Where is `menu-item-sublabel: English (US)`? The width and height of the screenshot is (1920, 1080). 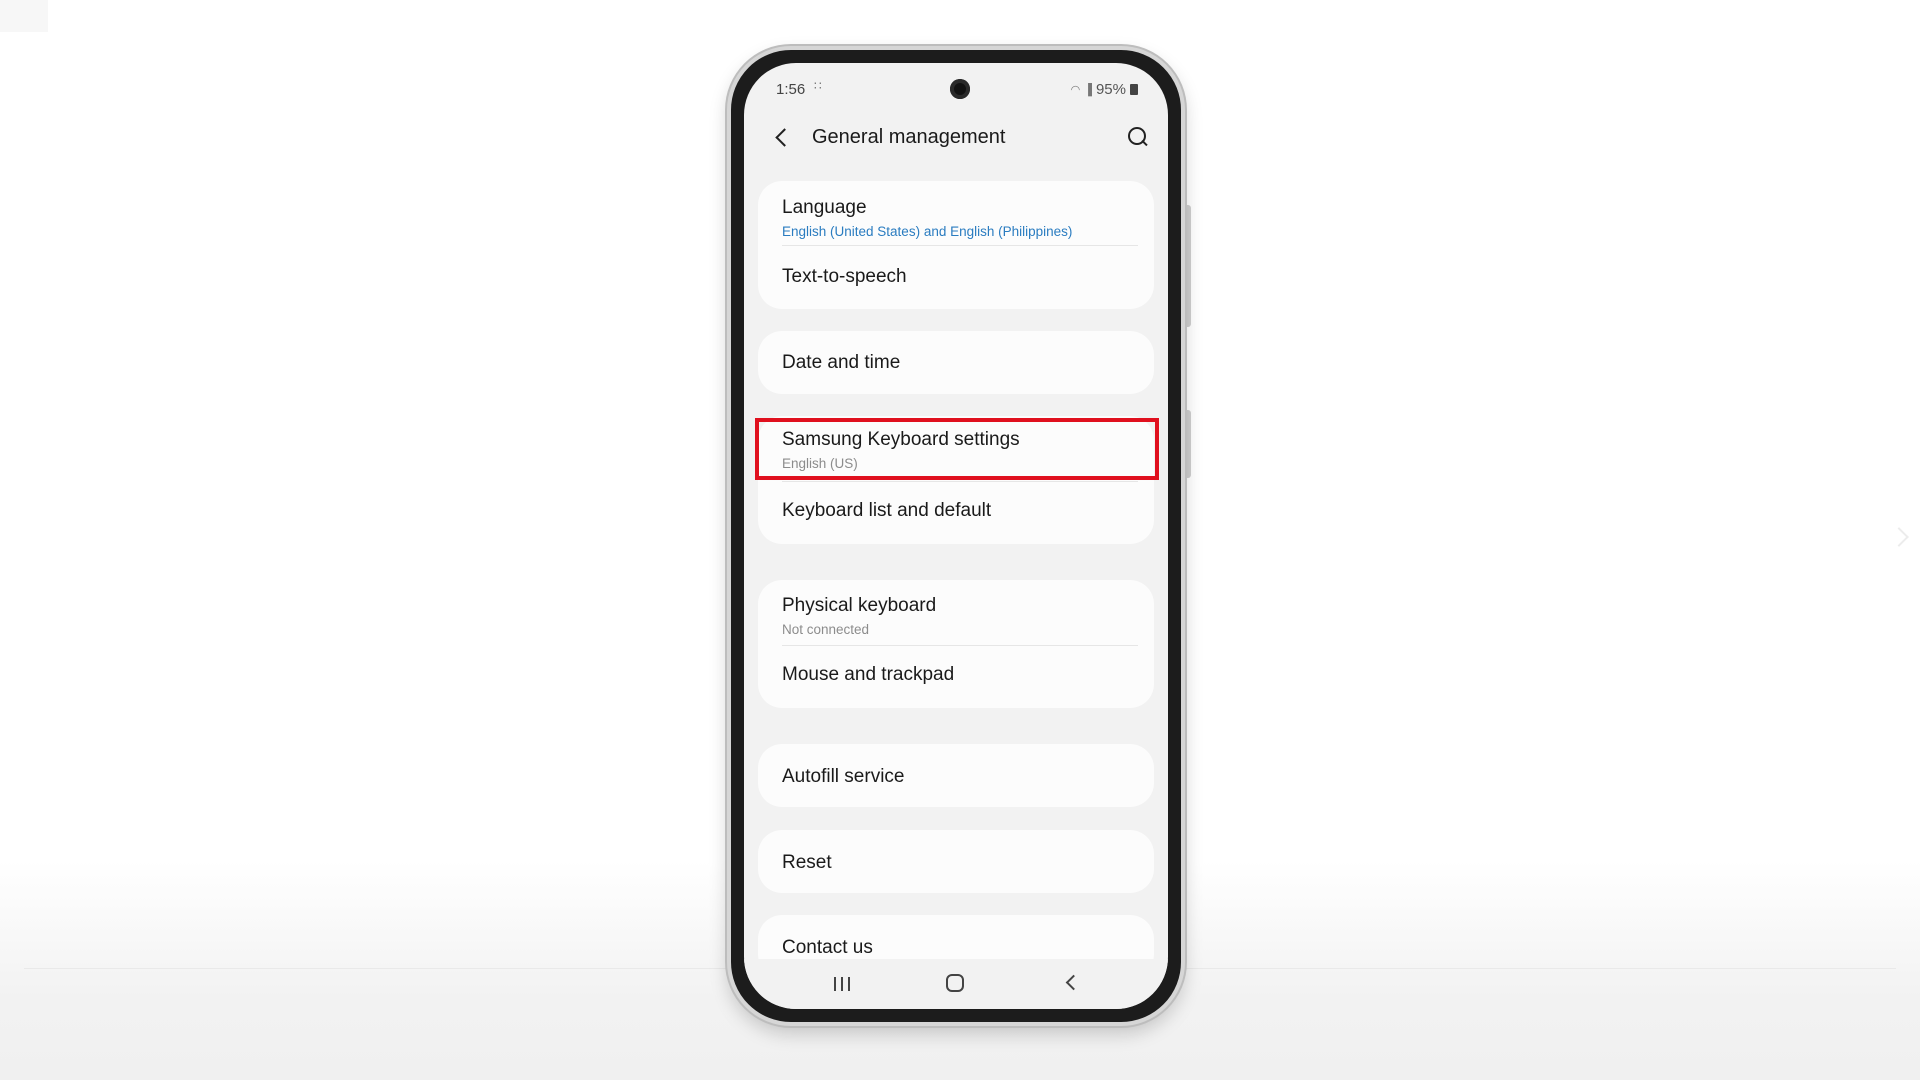
menu-item-sublabel: English (US) is located at coordinates (820, 463).